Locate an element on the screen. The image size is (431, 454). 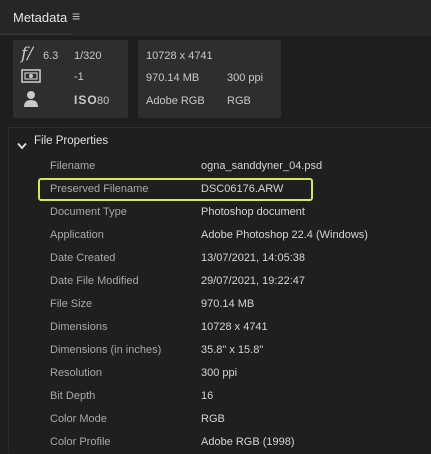
property-row-resolution: Resolution 300 ppi is located at coordinates (220, 373).